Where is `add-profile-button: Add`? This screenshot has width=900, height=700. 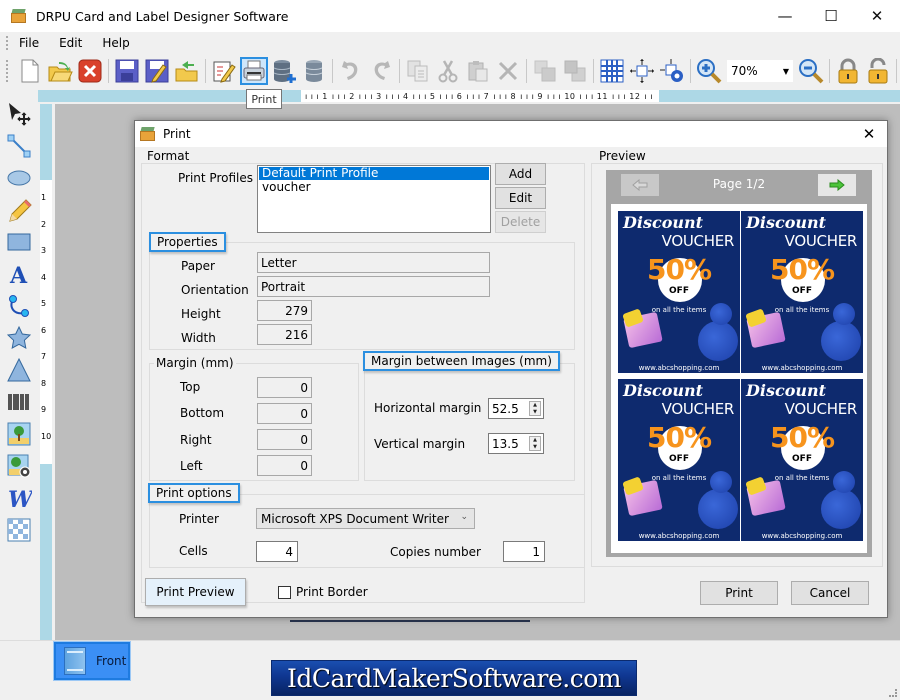
add-profile-button: Add is located at coordinates (520, 174).